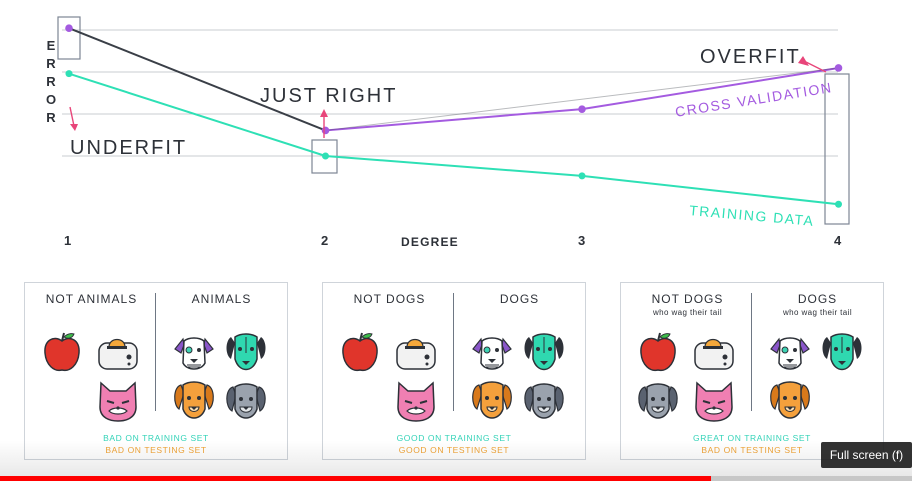  I want to click on y-axis-label: E R R O R, so click(51, 81).